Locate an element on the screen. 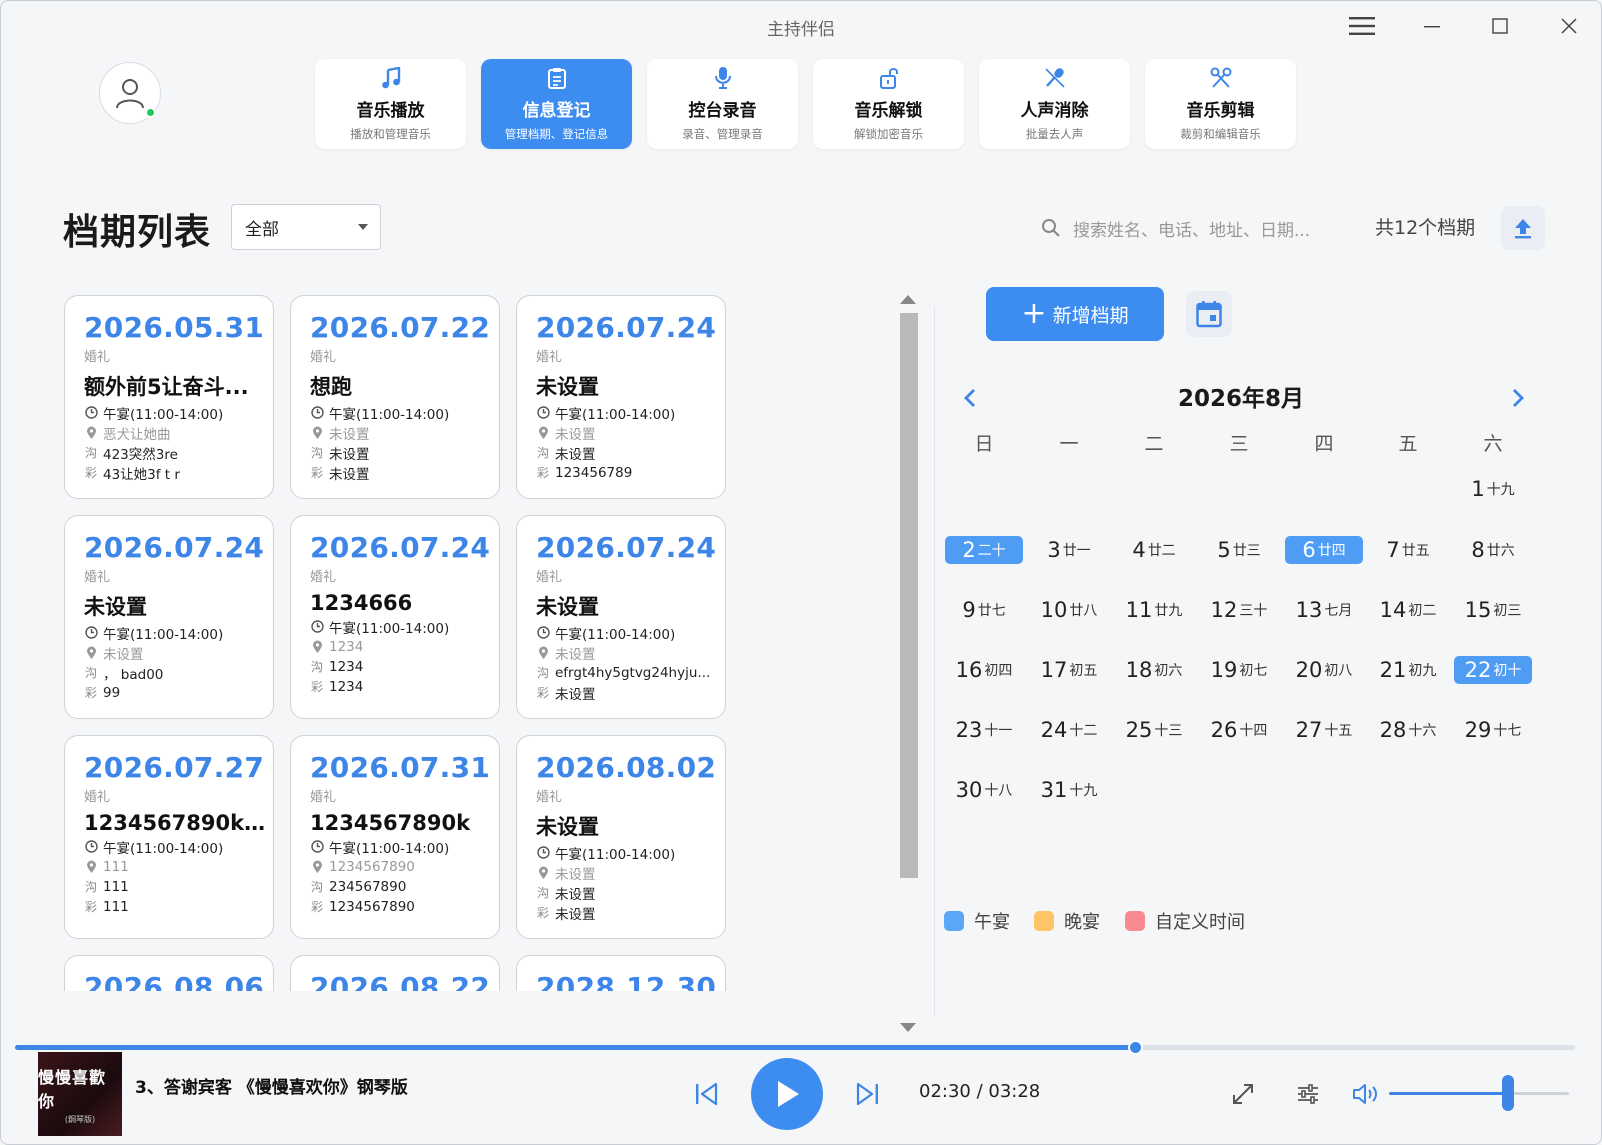 This screenshot has width=1602, height=1145. scroll-up-arrow-icon is located at coordinates (908, 299).